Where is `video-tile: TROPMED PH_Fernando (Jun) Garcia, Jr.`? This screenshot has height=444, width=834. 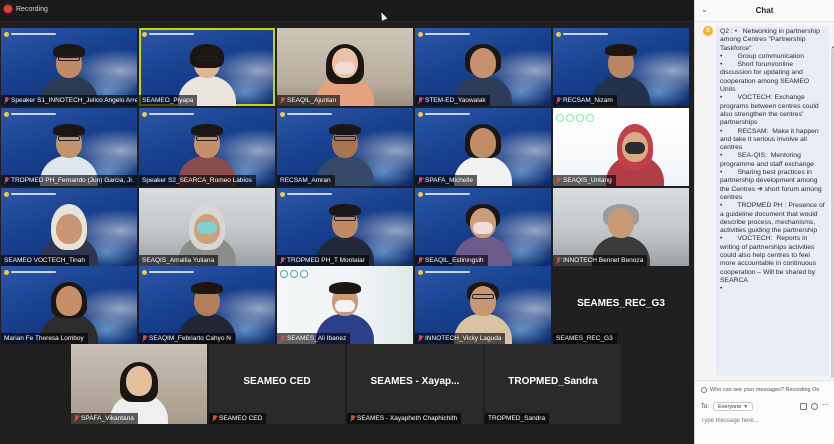
video-tile: TROPMED PH_Fernando (Jun) Garcia, Jr. is located at coordinates (69, 147).